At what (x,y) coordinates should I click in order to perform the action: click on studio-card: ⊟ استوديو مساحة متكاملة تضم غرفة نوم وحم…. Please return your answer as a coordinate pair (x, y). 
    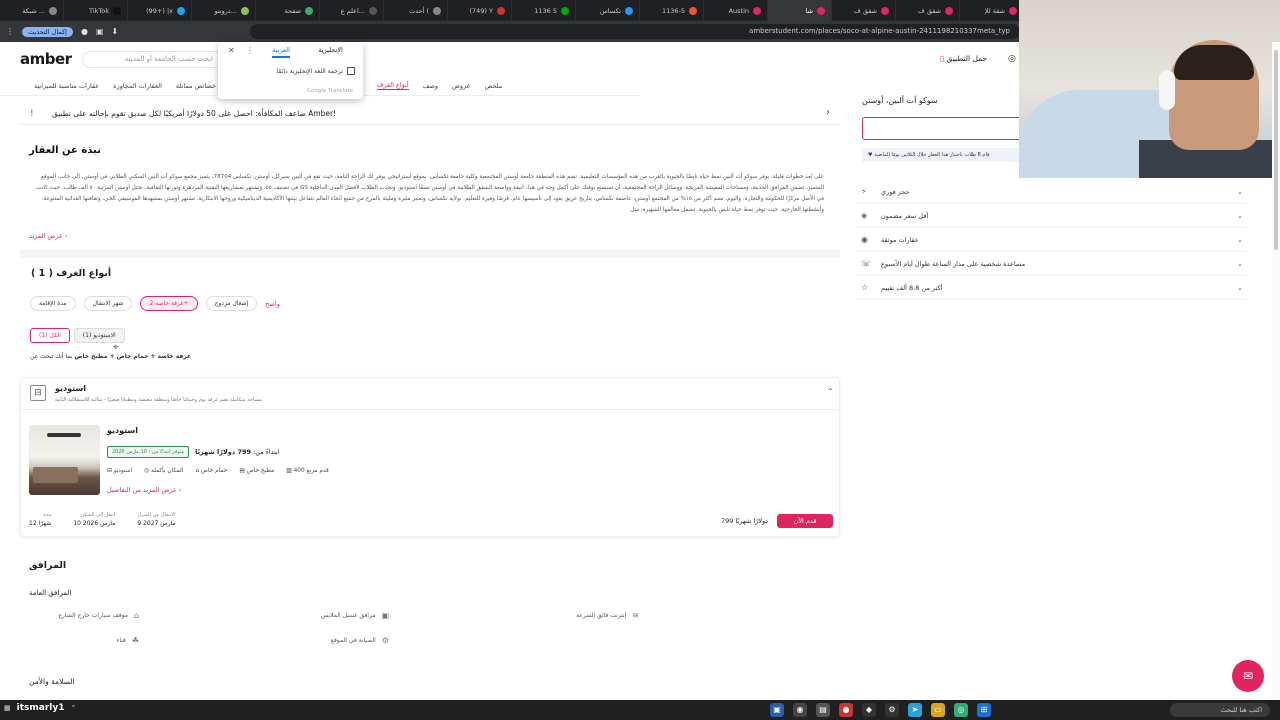
    Looking at the image, I should click on (430, 457).